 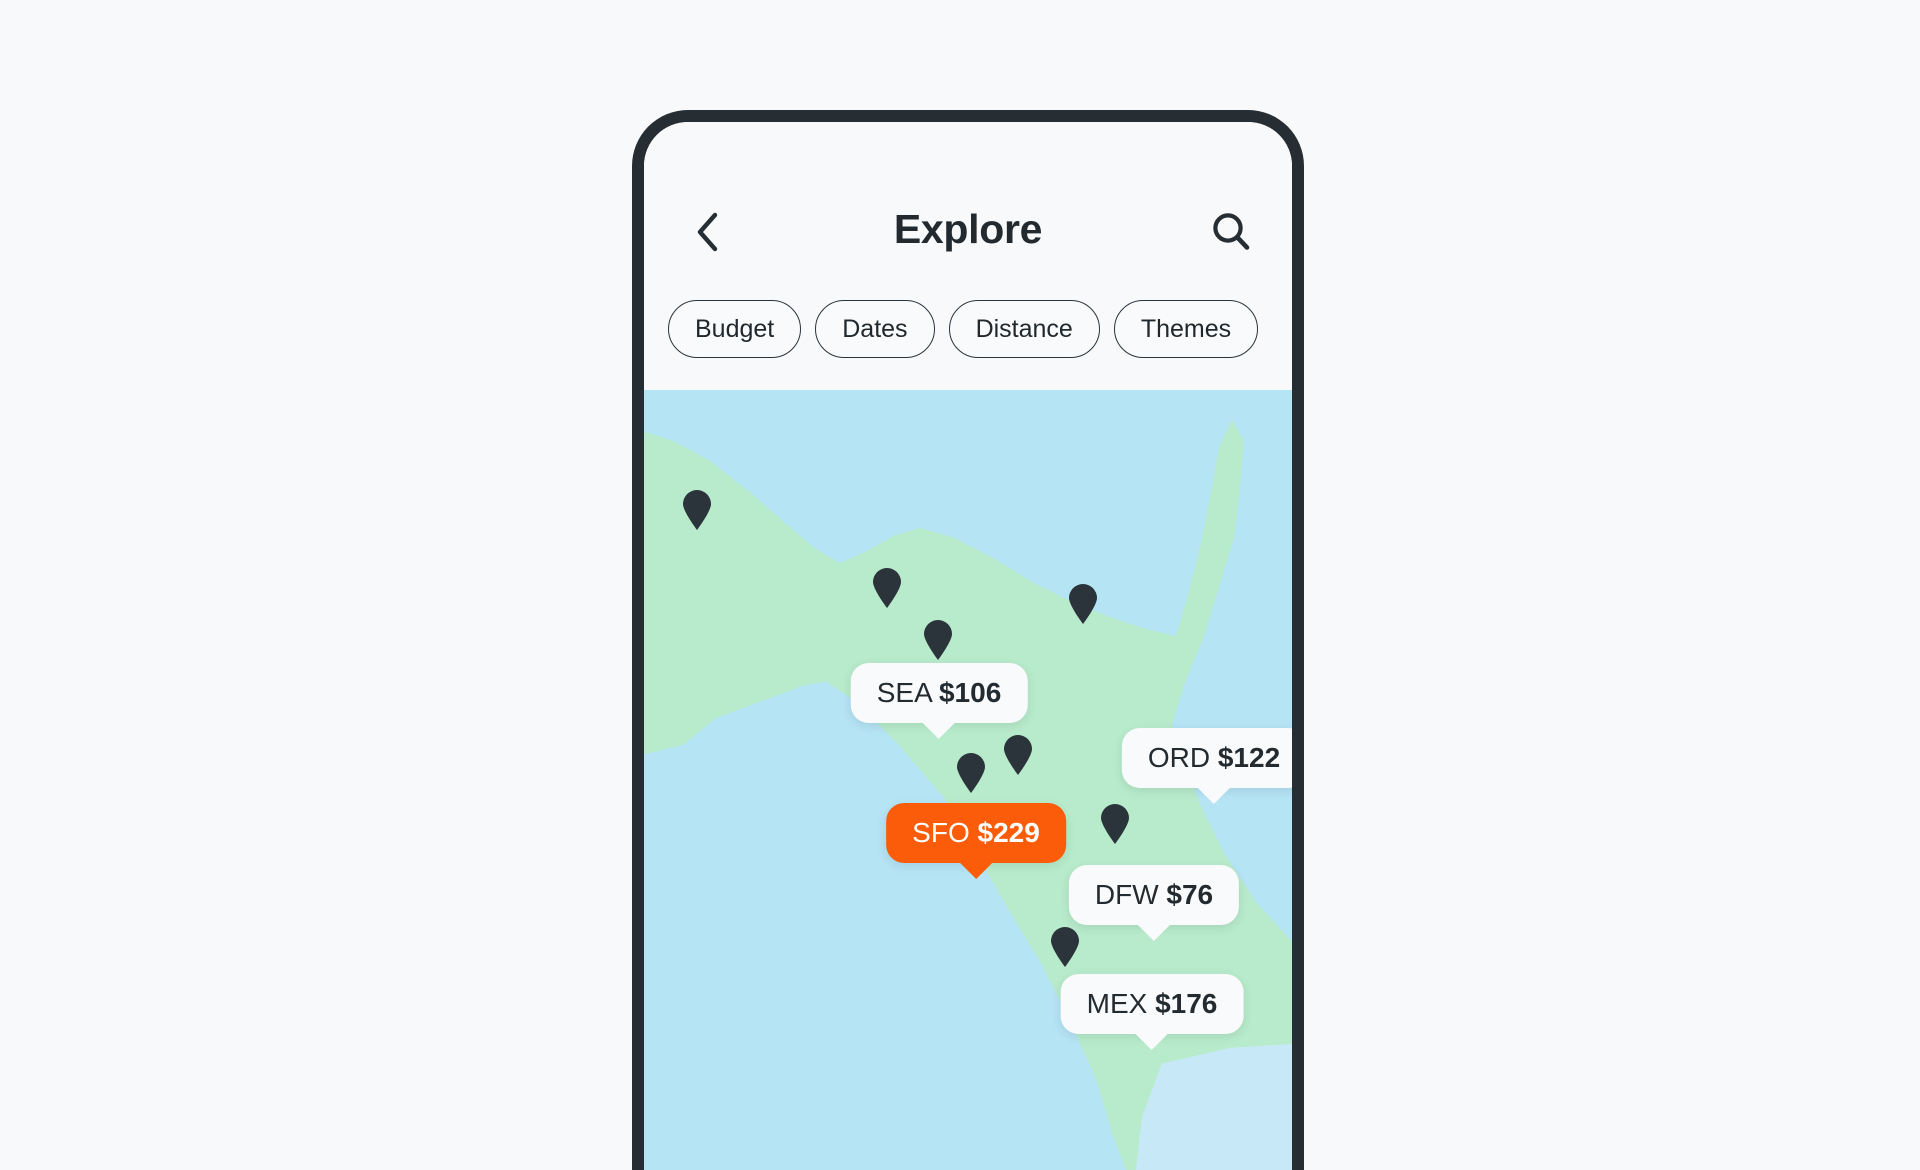 I want to click on search-icon, so click(x=1231, y=232).